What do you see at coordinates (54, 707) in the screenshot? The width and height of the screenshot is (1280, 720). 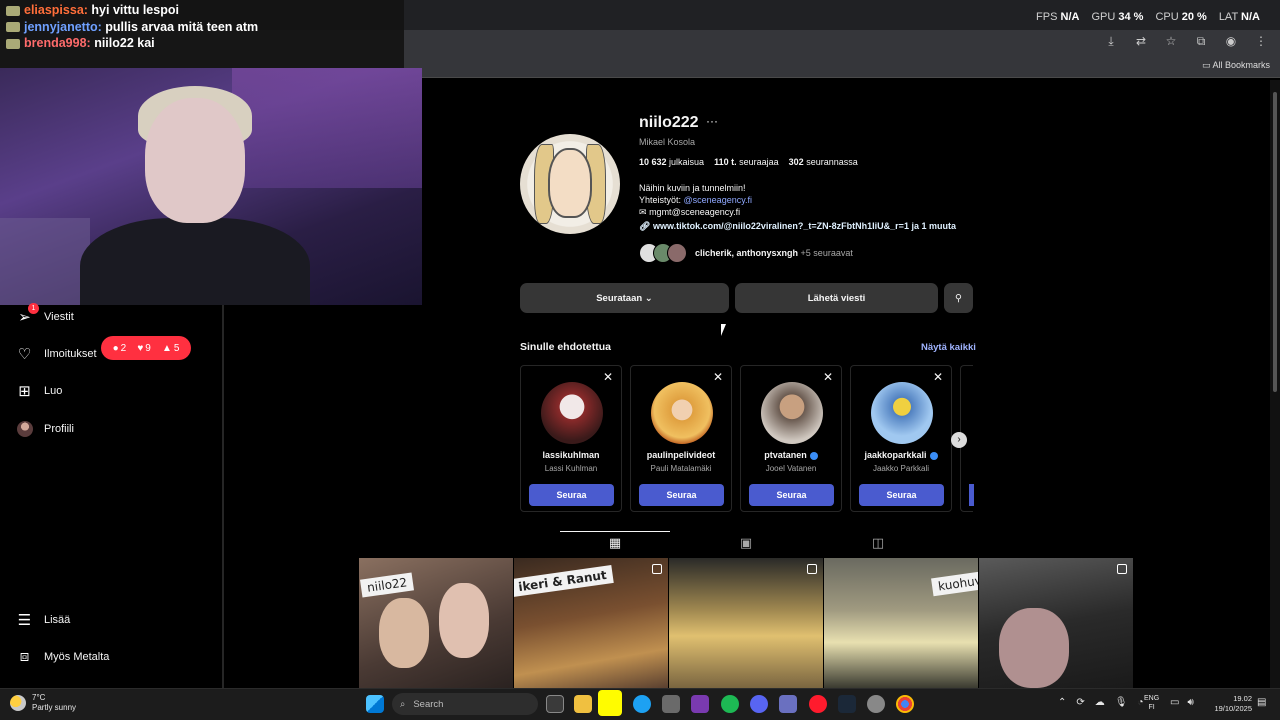 I see `weather-description: Partly sunny` at bounding box center [54, 707].